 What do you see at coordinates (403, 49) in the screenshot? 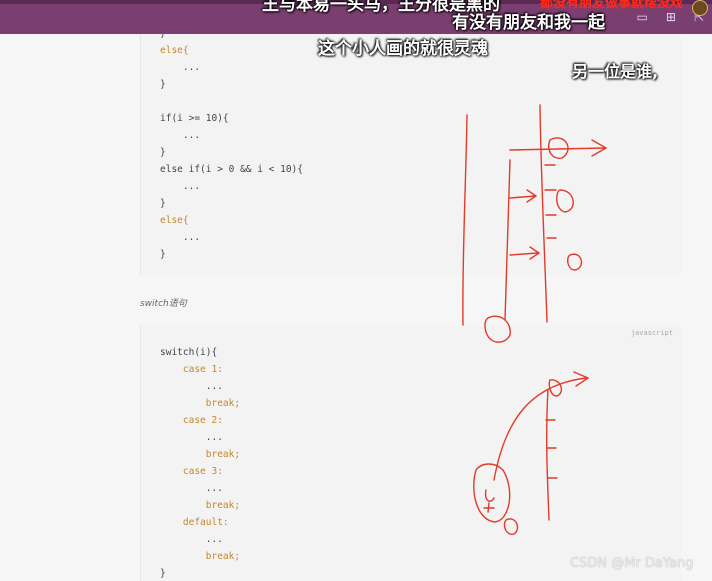
I see `subtitle-line-2: 这个小人画的就很灵魂` at bounding box center [403, 49].